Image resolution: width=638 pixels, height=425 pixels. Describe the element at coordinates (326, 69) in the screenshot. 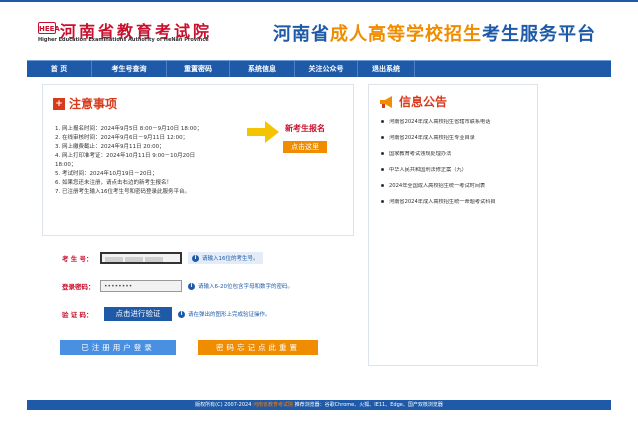

I see `nav-follow-account: 关注公众号` at that location.